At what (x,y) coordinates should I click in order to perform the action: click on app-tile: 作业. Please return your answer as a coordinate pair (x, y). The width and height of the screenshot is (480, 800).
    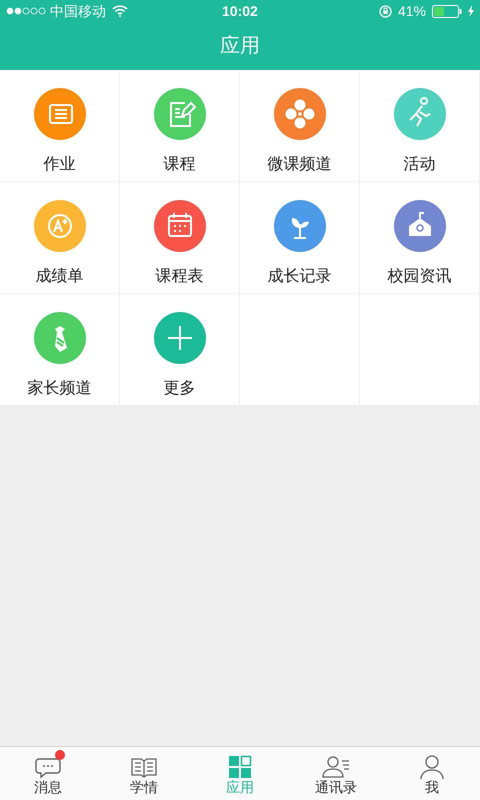
    Looking at the image, I should click on (60, 126).